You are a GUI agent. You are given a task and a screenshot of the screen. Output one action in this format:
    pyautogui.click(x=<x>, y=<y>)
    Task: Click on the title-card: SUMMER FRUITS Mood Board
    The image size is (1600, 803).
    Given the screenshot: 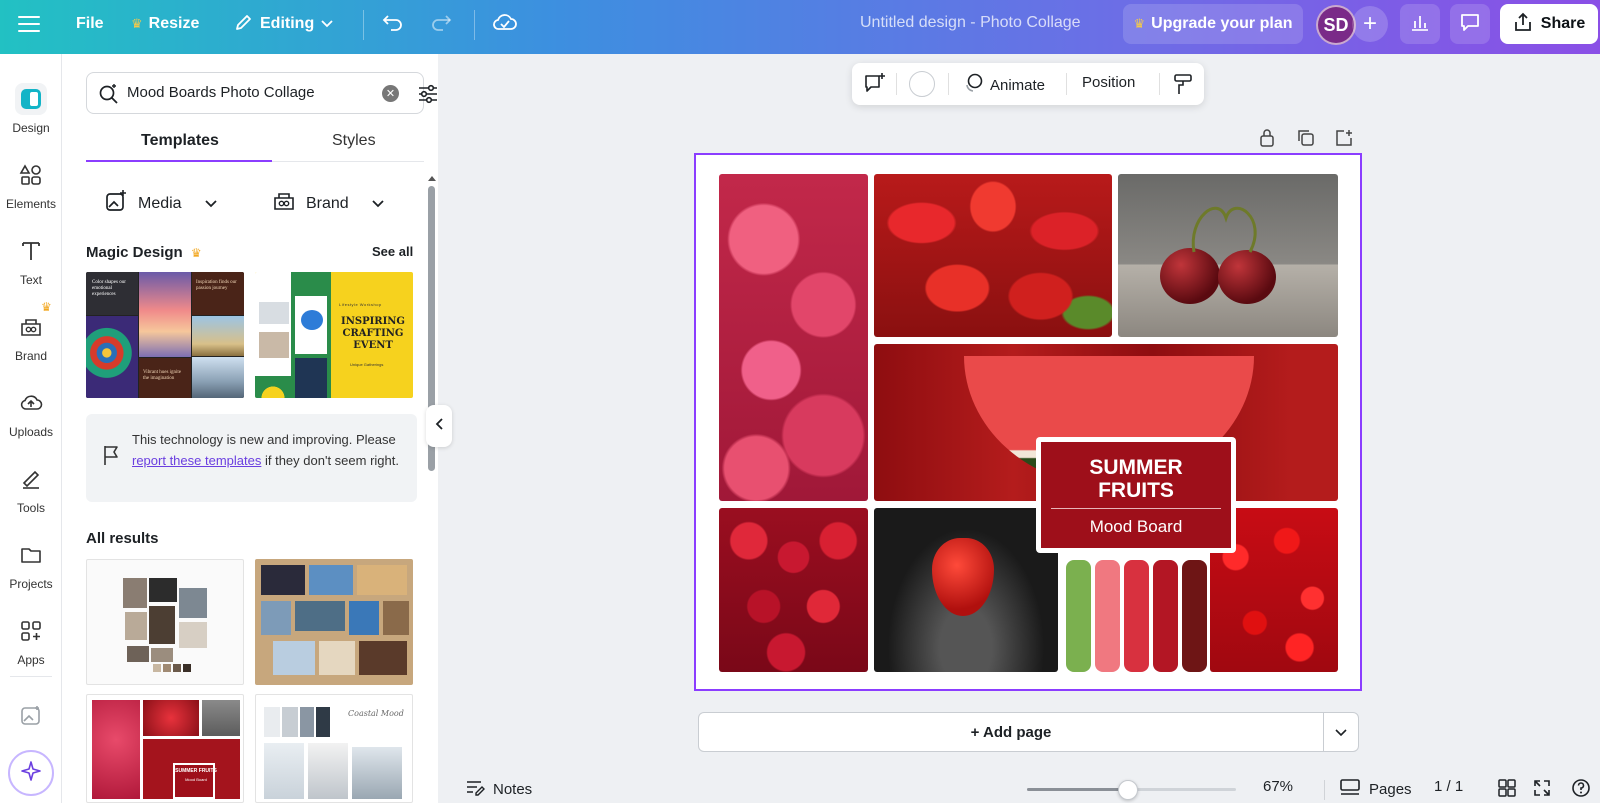 What is the action you would take?
    pyautogui.click(x=1136, y=495)
    